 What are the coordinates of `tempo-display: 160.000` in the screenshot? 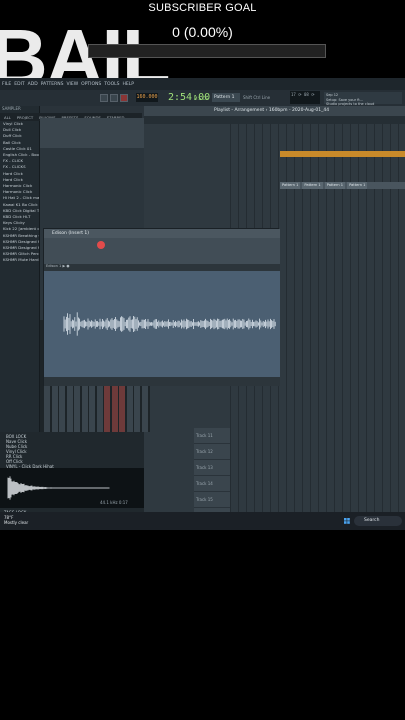 It's located at (147, 97).